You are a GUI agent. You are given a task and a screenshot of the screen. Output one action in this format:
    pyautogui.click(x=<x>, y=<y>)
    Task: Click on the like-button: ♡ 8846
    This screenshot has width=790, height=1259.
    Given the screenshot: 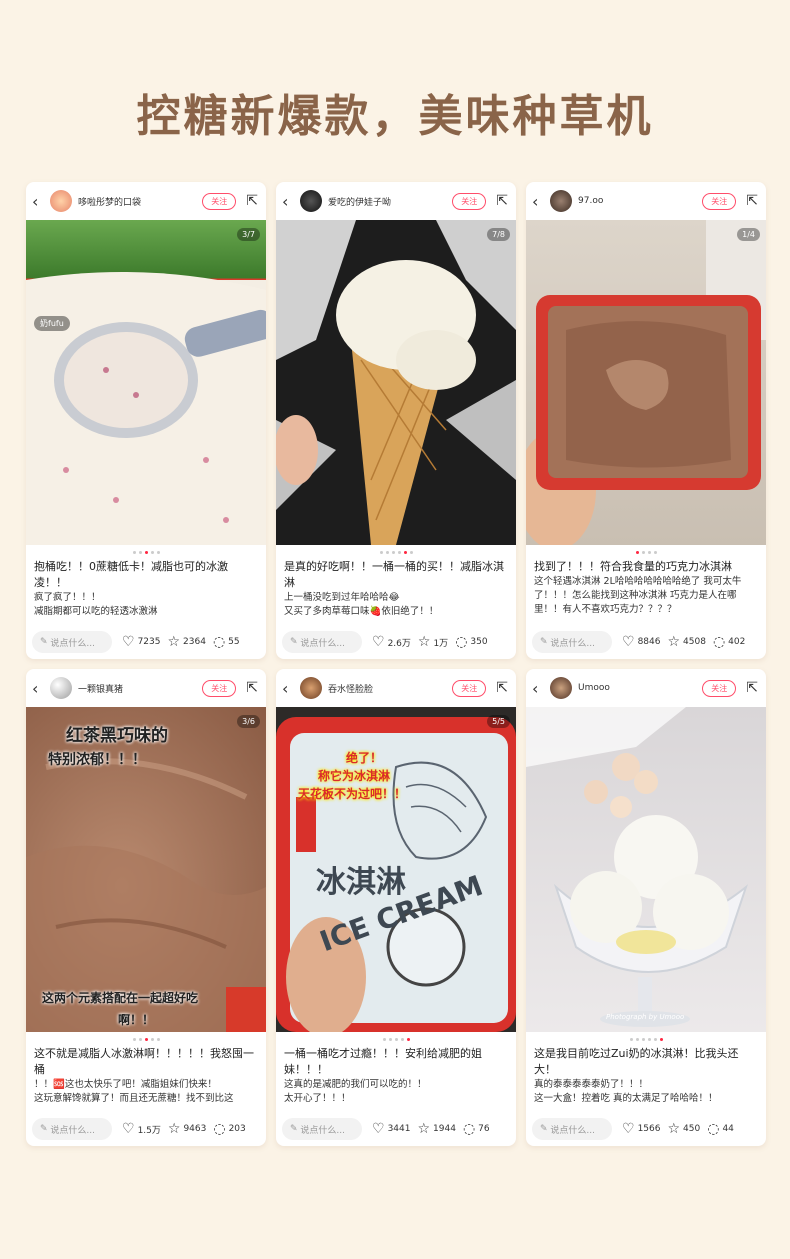 What is the action you would take?
    pyautogui.click(x=641, y=642)
    